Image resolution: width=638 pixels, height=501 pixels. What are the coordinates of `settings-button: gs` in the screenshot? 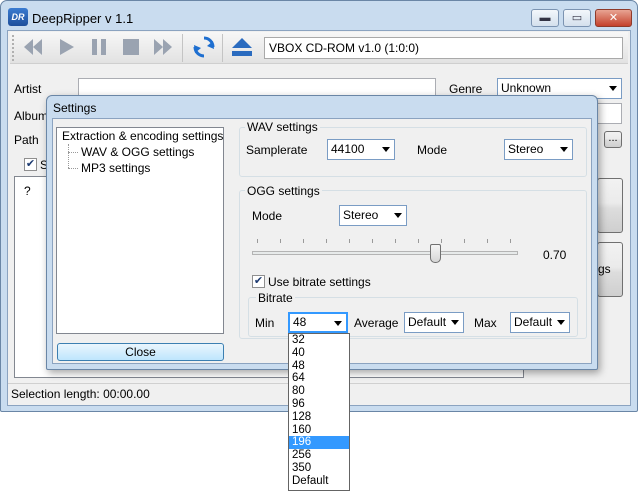 It's located at (610, 269).